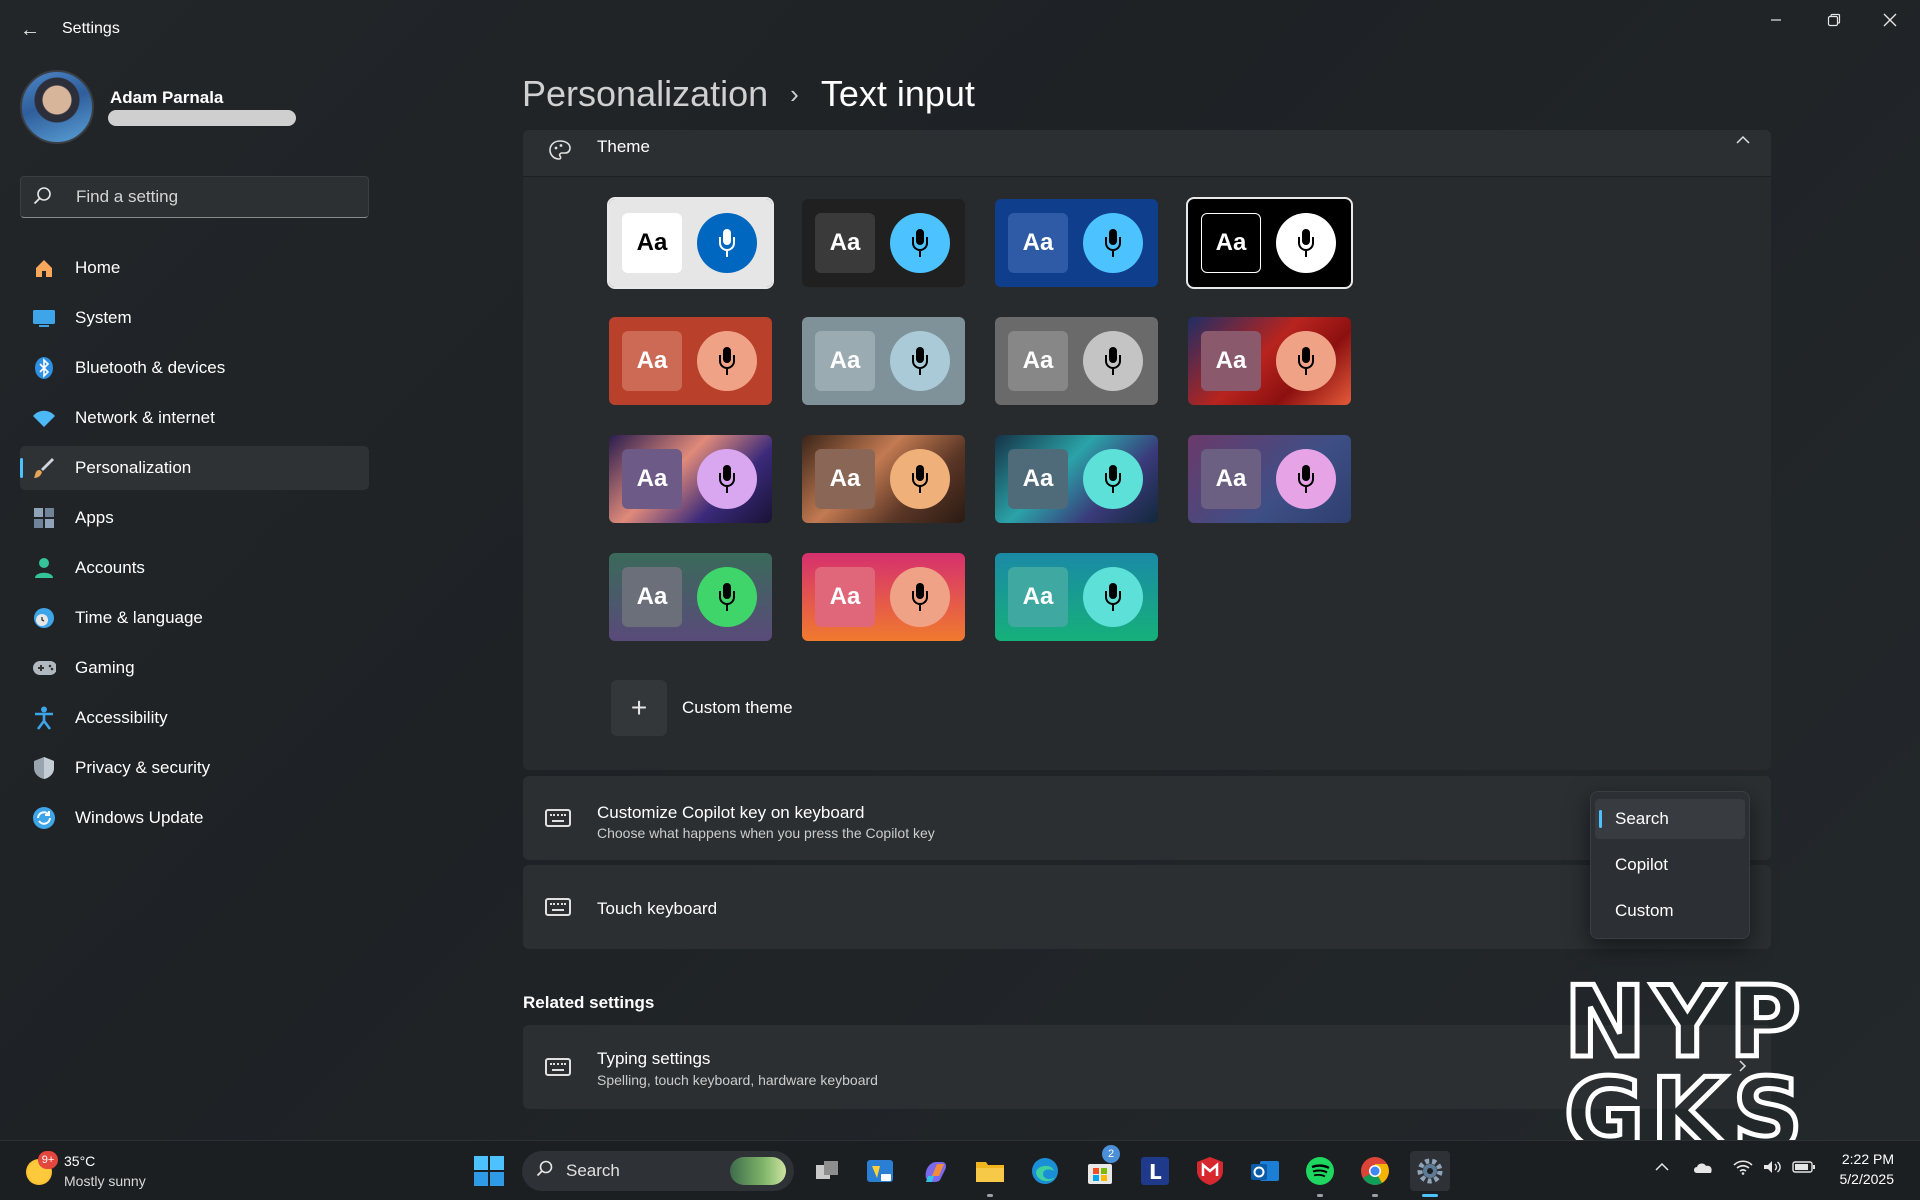  What do you see at coordinates (1147, 907) in the screenshot?
I see `touch-keyboard-row: Touch keyboard` at bounding box center [1147, 907].